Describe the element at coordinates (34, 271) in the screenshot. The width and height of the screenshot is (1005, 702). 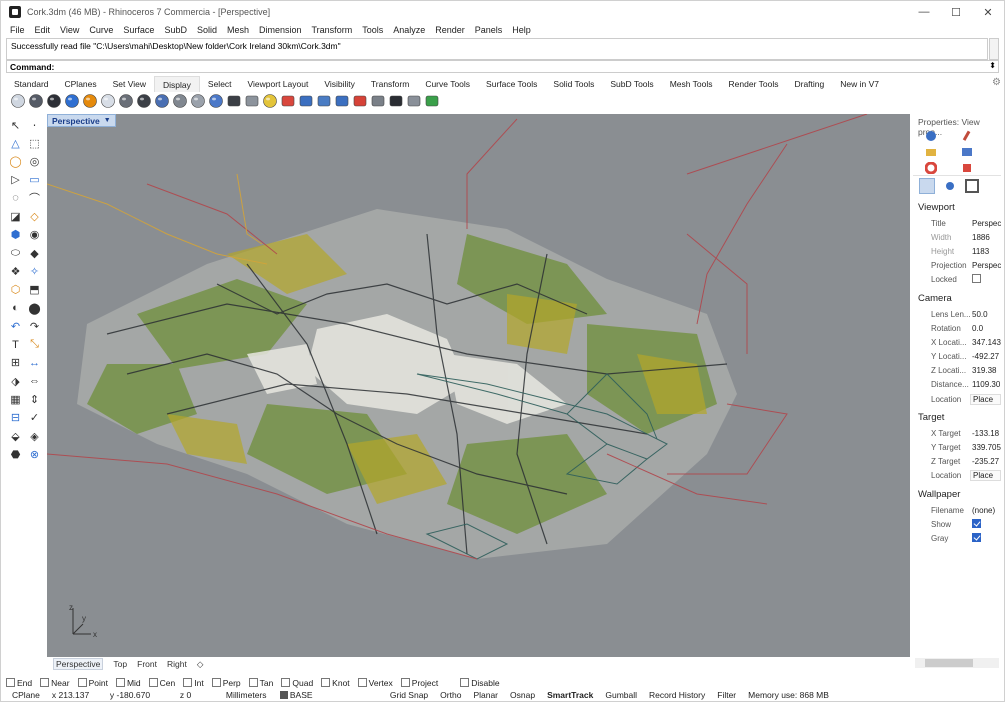
I see `toolbox-tool-18-icon: ✧` at that location.